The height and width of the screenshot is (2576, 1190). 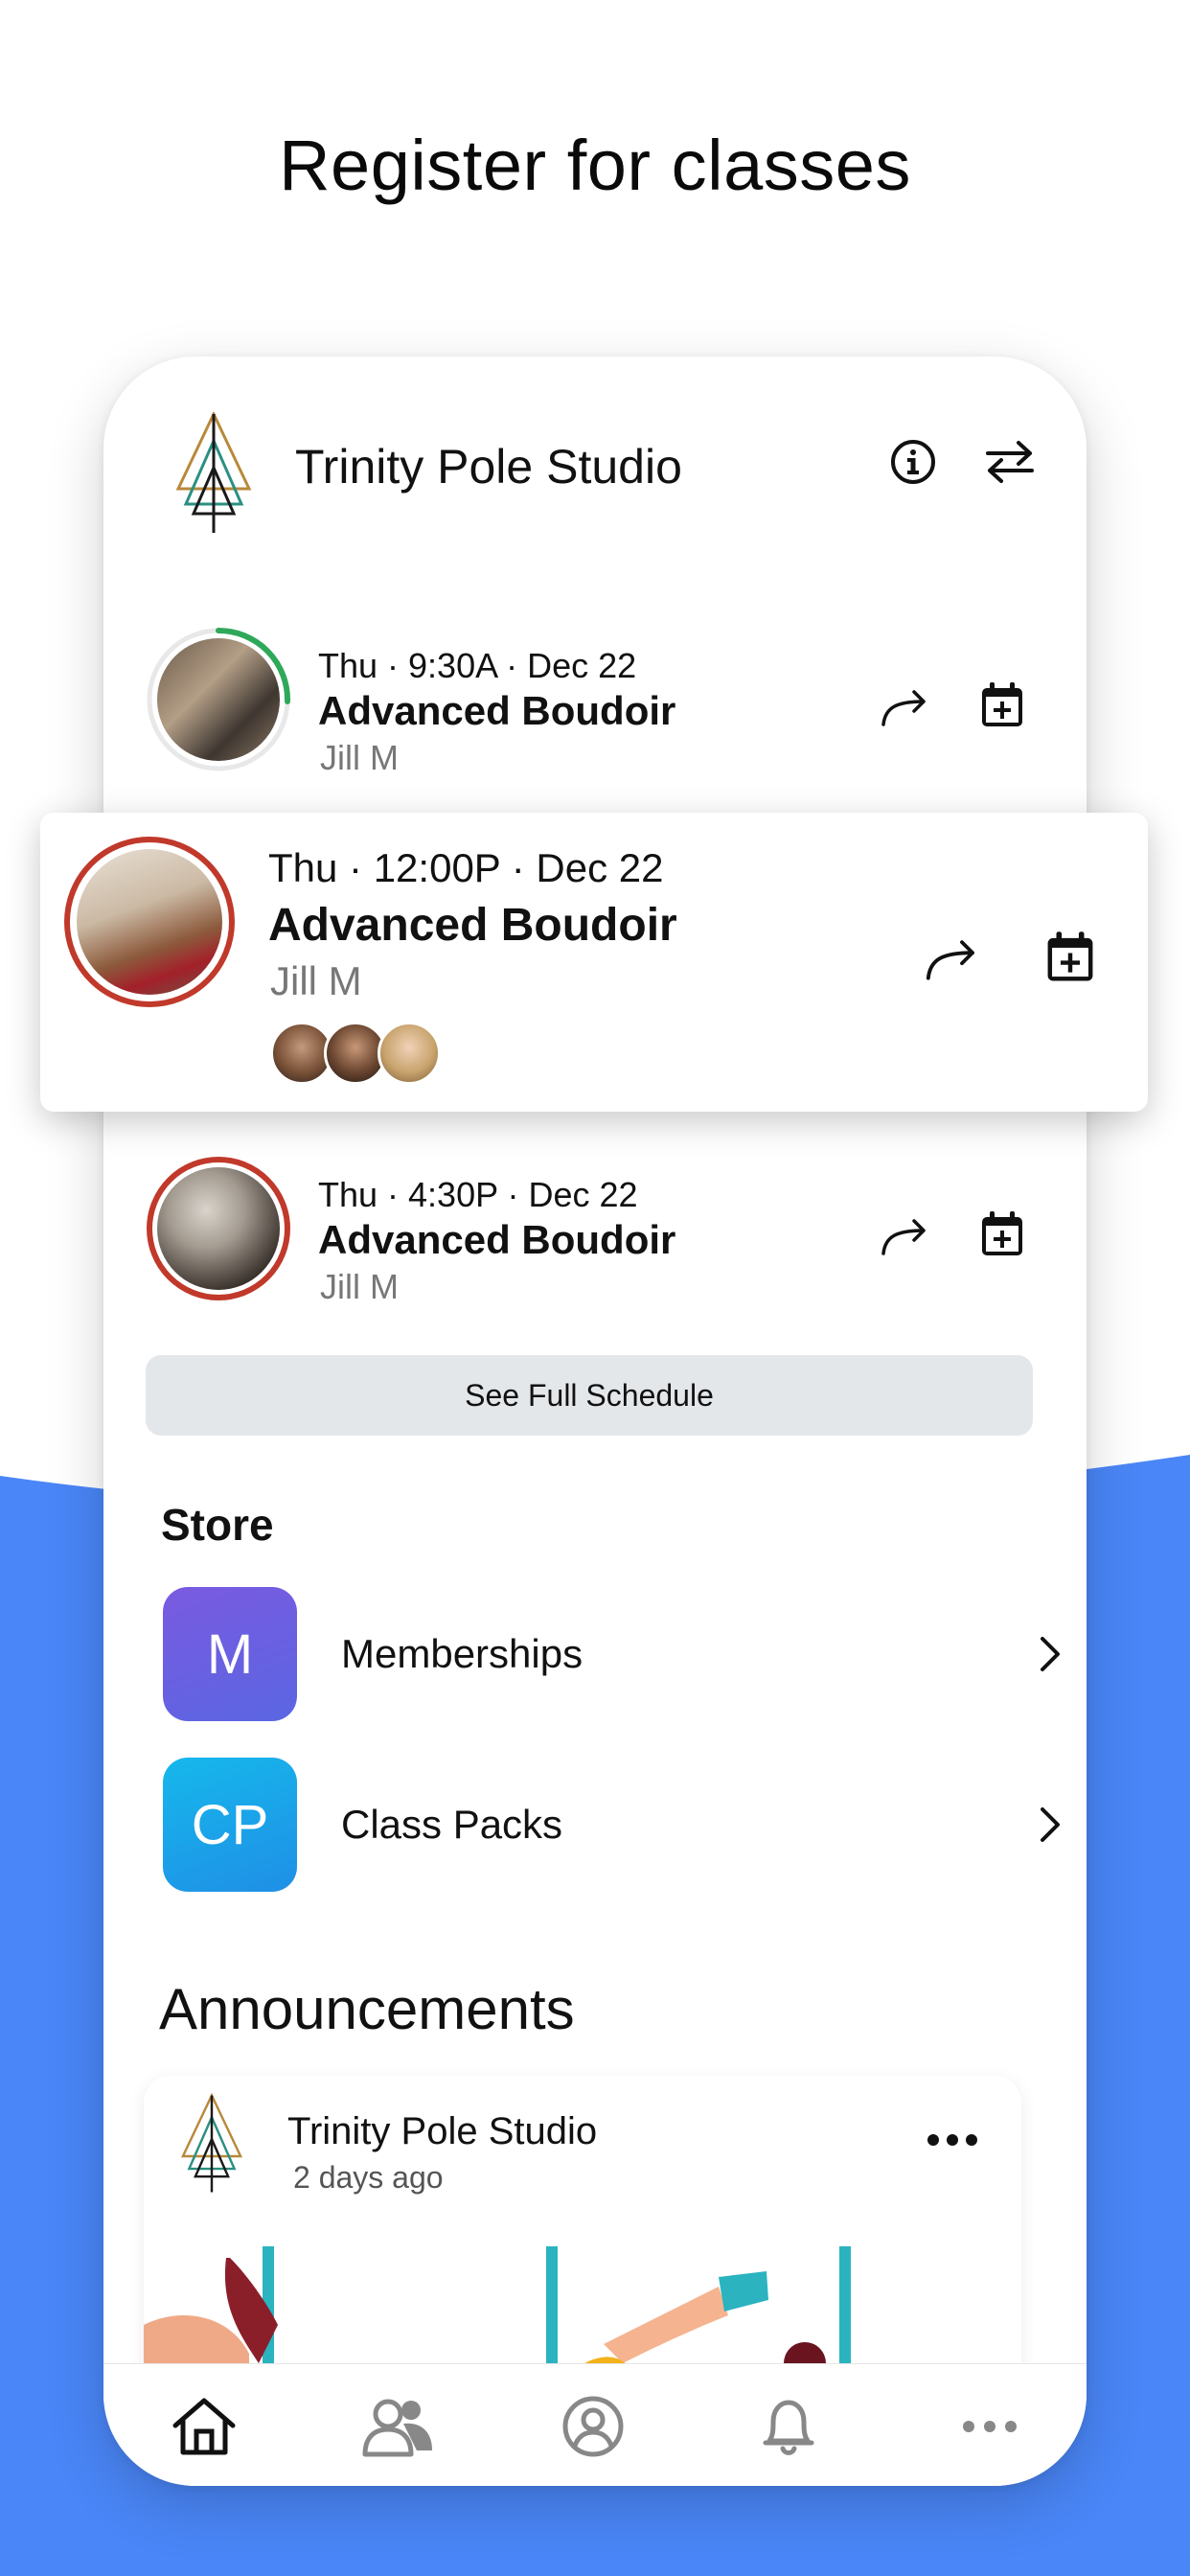 I want to click on profile-icon, so click(x=593, y=2426).